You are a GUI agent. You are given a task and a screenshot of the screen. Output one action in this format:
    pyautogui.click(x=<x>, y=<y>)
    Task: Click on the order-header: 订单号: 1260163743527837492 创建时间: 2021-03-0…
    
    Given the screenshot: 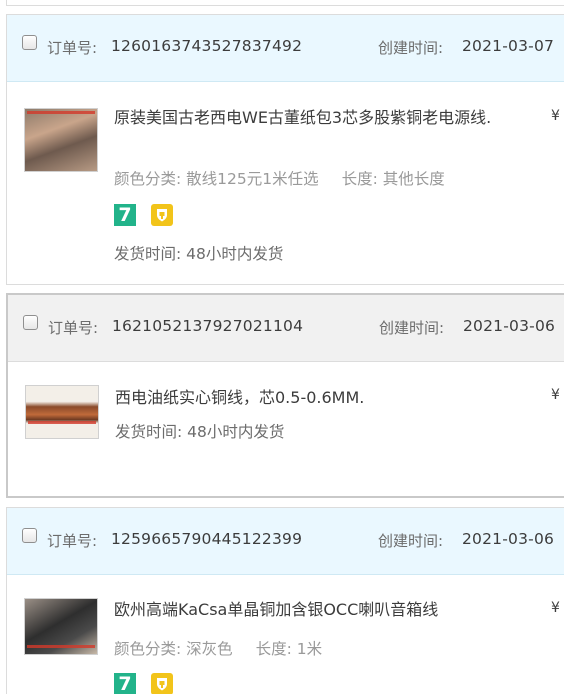 What is the action you would take?
    pyautogui.click(x=285, y=48)
    